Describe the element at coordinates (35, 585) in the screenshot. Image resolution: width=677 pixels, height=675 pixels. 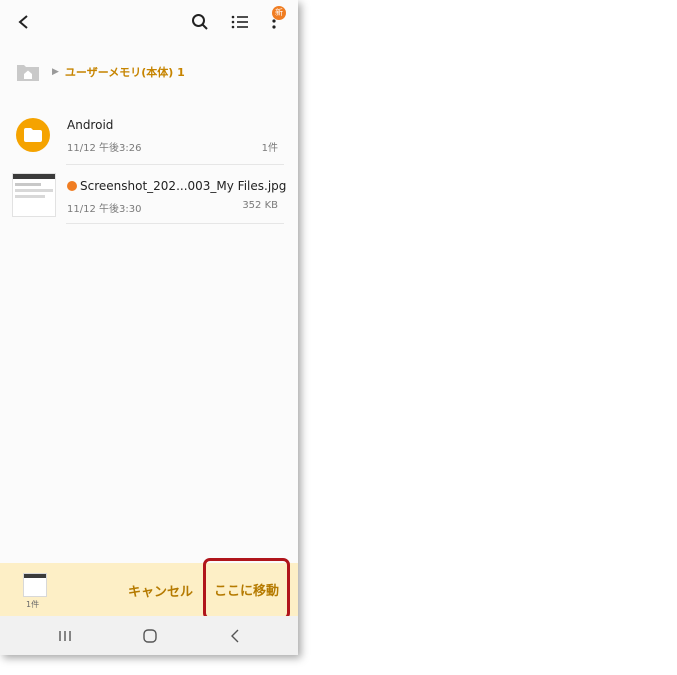
I see `selected-item-thumbnail` at that location.